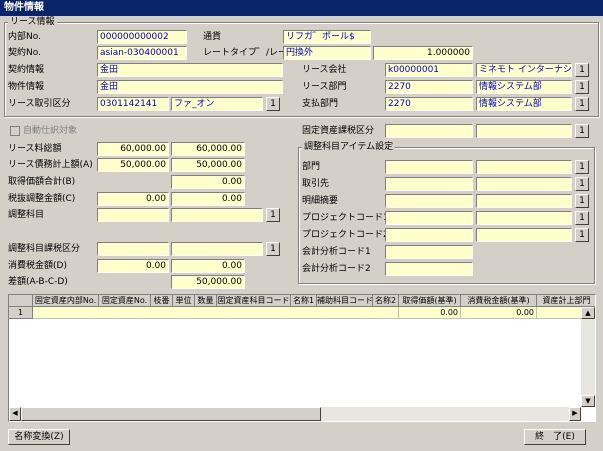  What do you see at coordinates (429, 252) in the screenshot?
I see `adj-analysis1-code-field` at bounding box center [429, 252].